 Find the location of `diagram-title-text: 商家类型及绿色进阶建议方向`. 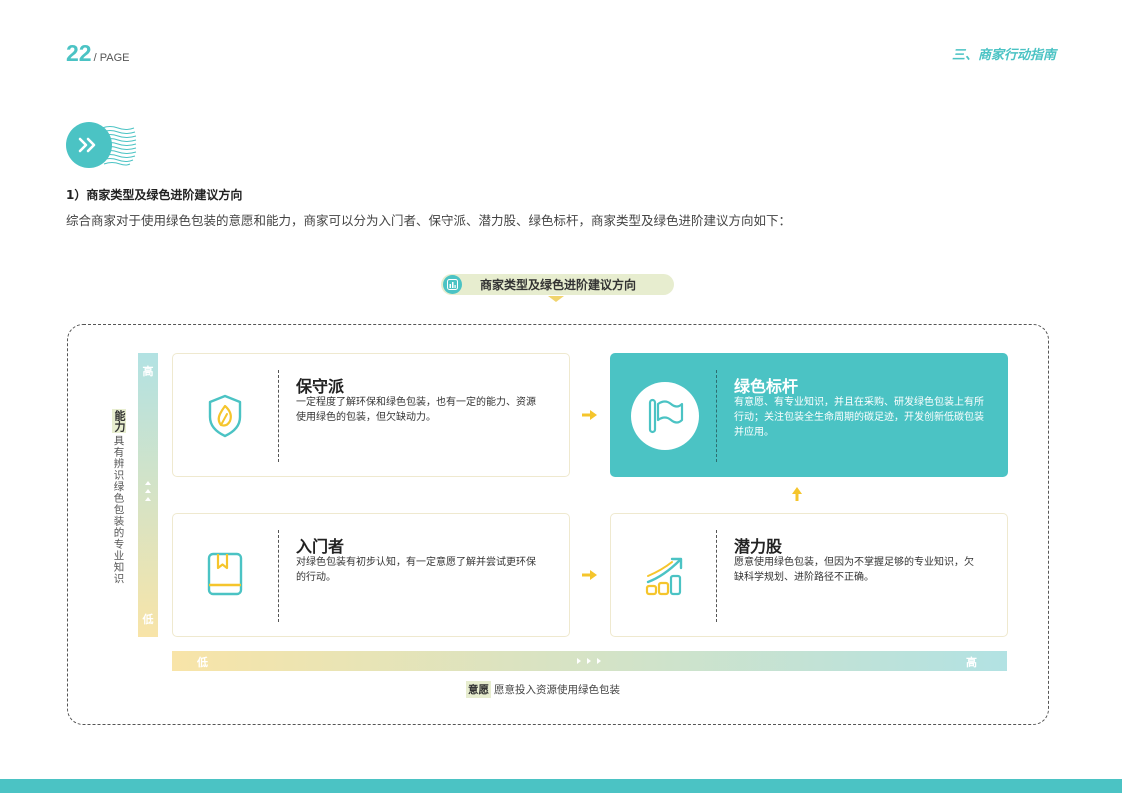

diagram-title-text: 商家类型及绿色进阶建议方向 is located at coordinates (558, 285).